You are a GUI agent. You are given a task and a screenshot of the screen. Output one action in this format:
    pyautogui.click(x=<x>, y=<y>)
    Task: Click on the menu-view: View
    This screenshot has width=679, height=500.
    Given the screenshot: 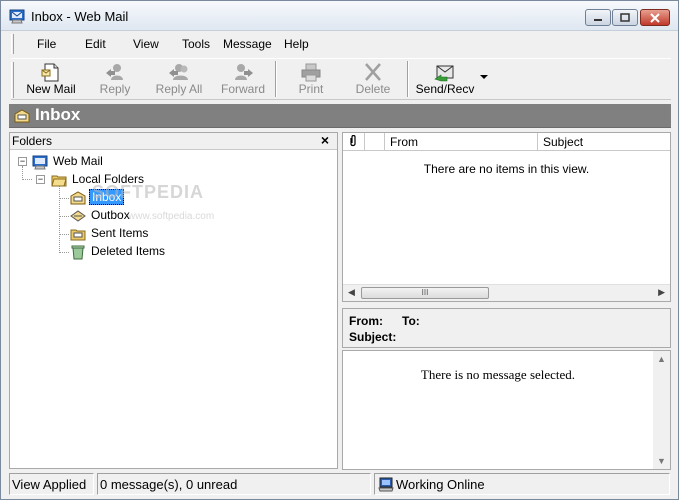 What is the action you would take?
    pyautogui.click(x=146, y=44)
    